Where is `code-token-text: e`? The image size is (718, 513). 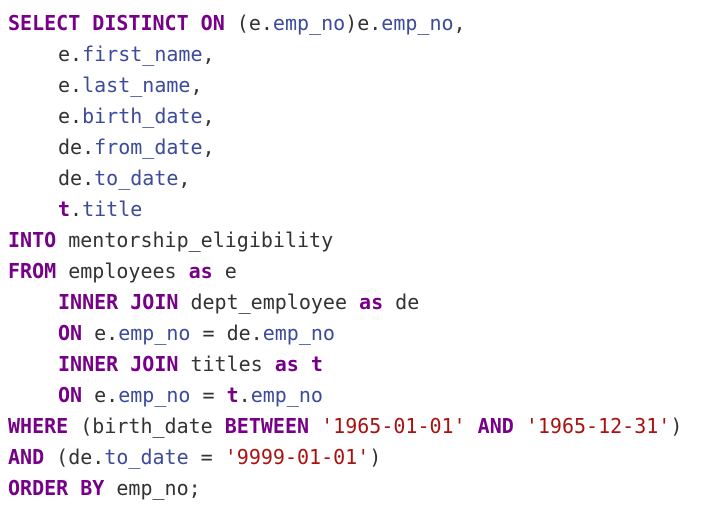 code-token-text: e is located at coordinates (224, 271).